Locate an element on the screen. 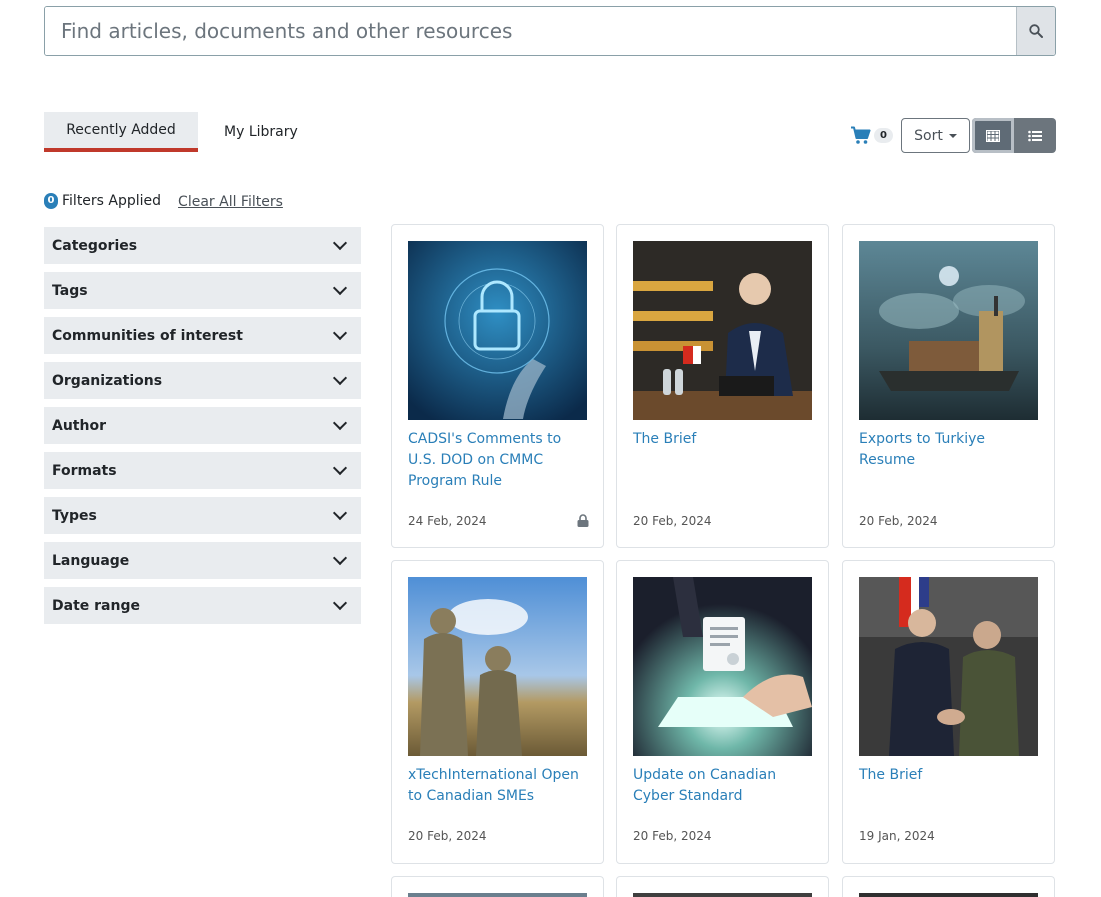 The image size is (1101, 897). resource-card: The Brief 19 Jan, 2024 is located at coordinates (948, 712).